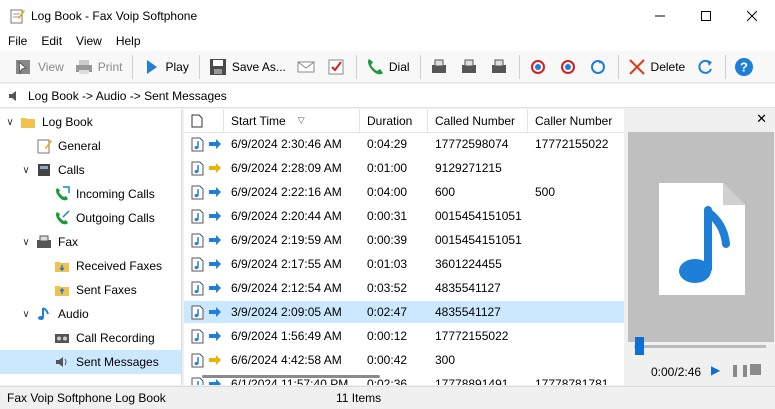 The height and width of the screenshot is (409, 775). What do you see at coordinates (286, 216) in the screenshot?
I see `start-time-cell: 6/9/2024 2:20:44 AM` at bounding box center [286, 216].